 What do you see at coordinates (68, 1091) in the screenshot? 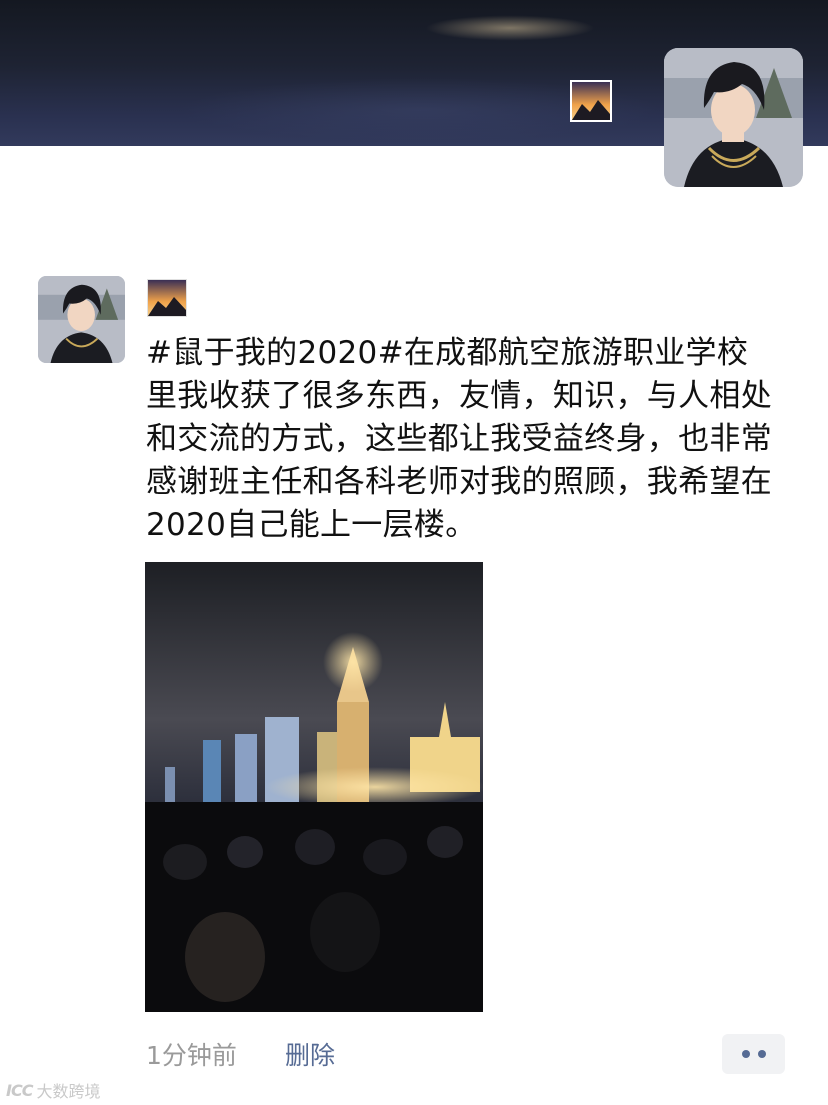
I see `watermark-text: 大数跨境` at bounding box center [68, 1091].